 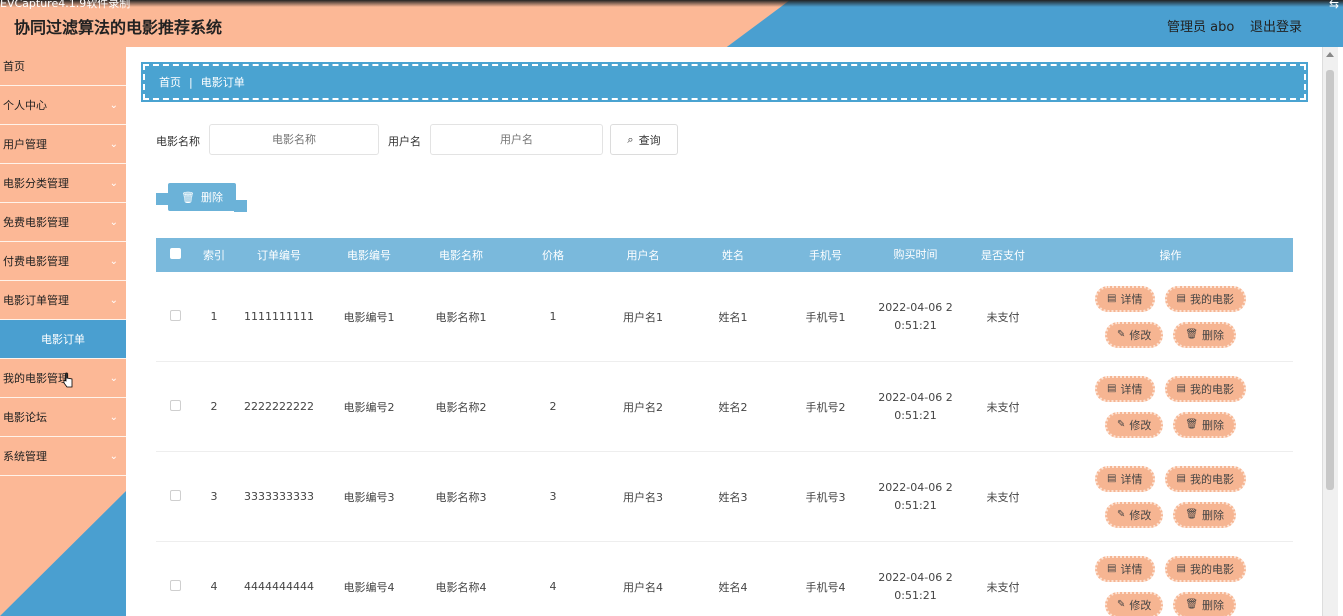 I want to click on movie-name-input, so click(x=294, y=139).